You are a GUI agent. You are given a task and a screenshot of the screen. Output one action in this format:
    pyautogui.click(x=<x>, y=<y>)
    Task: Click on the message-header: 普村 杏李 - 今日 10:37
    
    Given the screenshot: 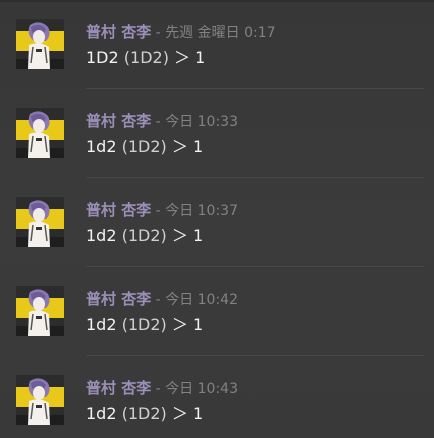 What is the action you would take?
    pyautogui.click(x=162, y=210)
    